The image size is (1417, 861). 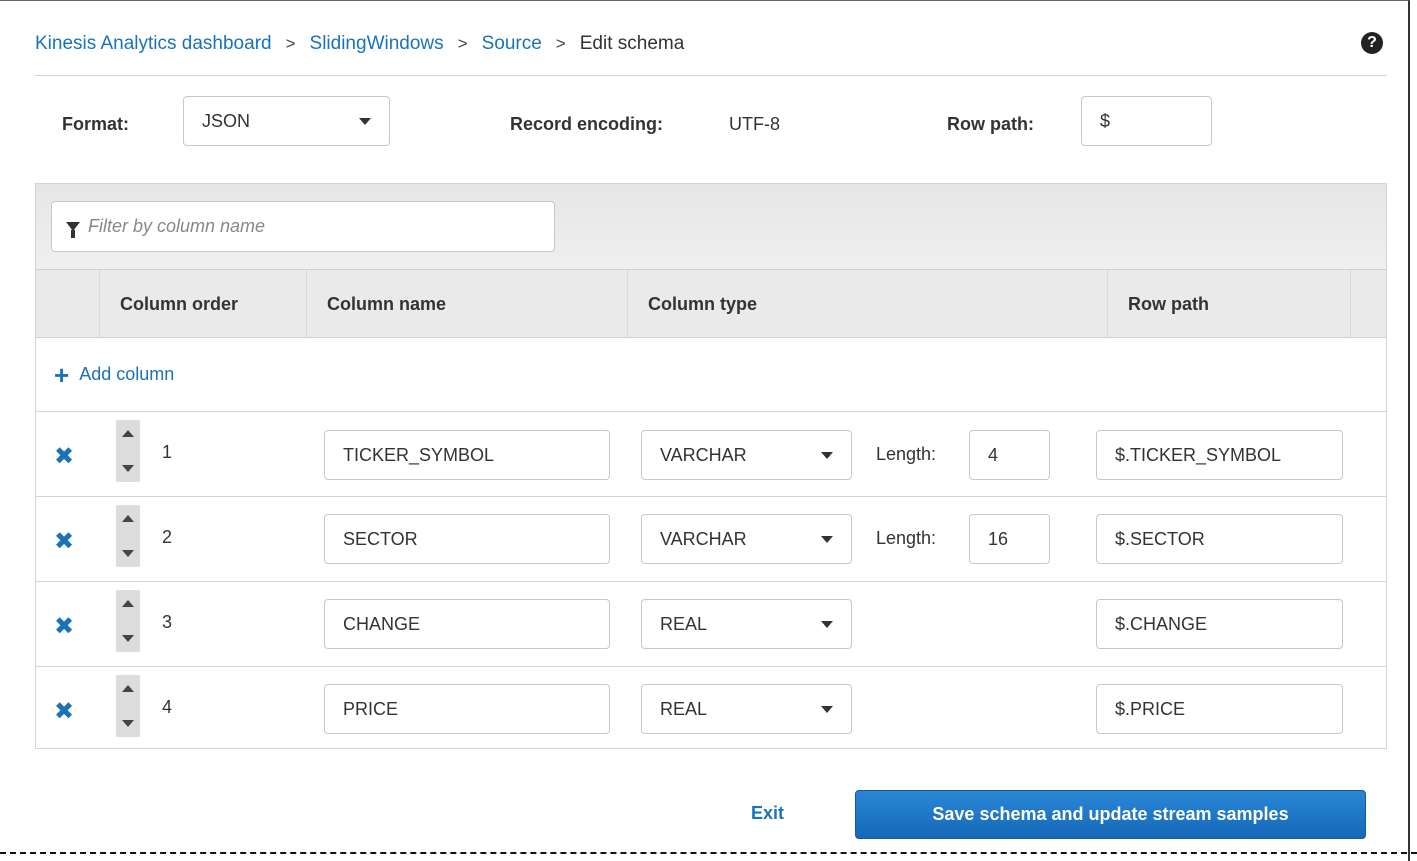 I want to click on row-path-field: $.PRICE, so click(x=1219, y=709).